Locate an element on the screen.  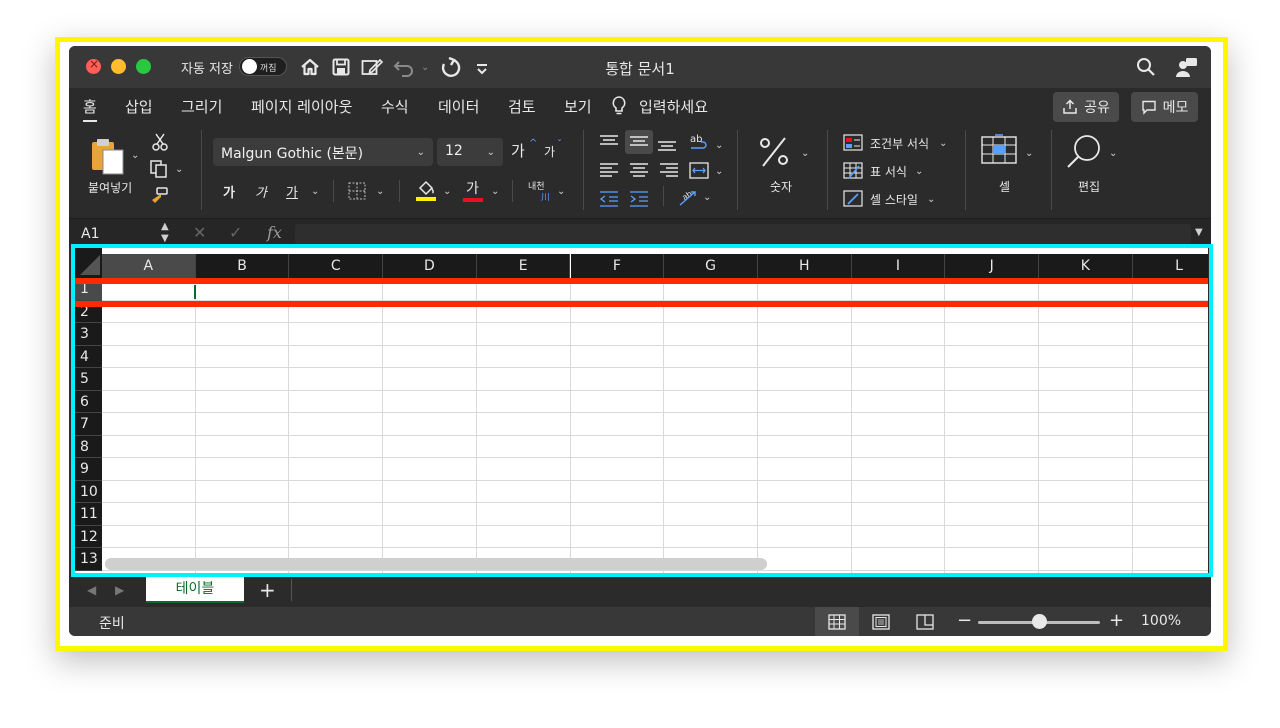
name-box-up-icon: ▲ is located at coordinates (165, 226).